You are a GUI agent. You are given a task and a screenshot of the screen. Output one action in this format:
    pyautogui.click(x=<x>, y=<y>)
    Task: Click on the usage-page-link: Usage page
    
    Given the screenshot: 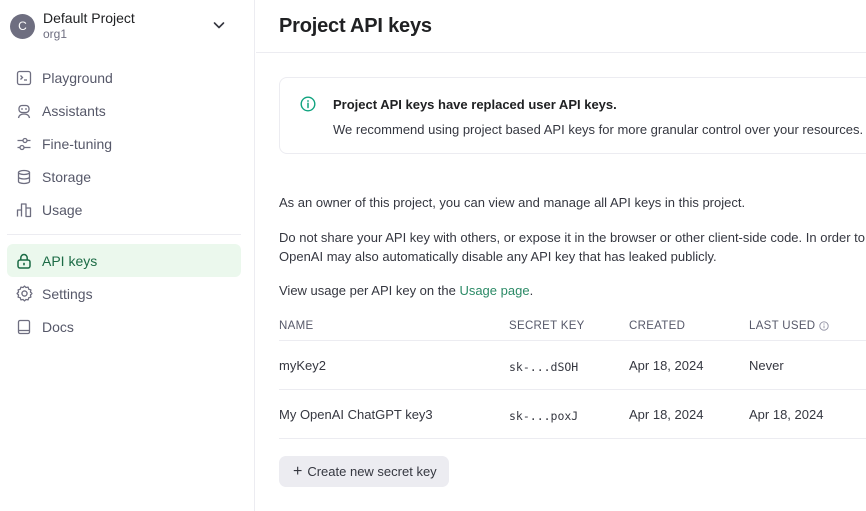 What is the action you would take?
    pyautogui.click(x=494, y=290)
    